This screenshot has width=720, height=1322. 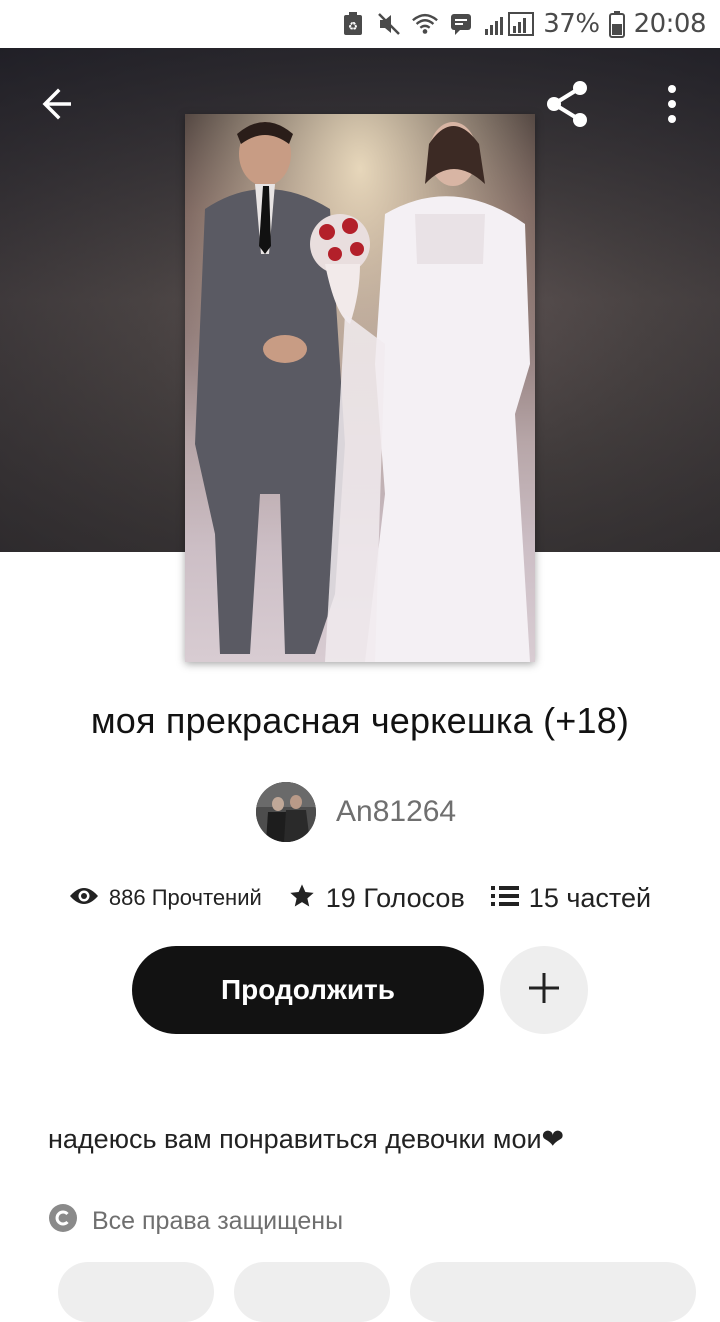 I want to click on copyright-icon, so click(x=63, y=1221).